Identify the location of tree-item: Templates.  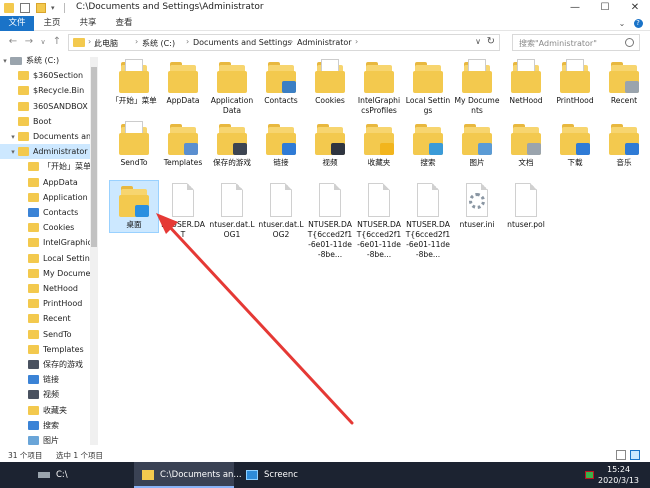
(45, 349).